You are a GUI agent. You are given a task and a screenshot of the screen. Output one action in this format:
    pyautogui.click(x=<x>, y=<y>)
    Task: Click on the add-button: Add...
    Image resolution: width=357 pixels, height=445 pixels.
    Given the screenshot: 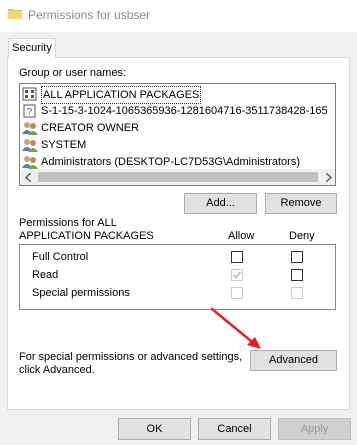 What is the action you would take?
    pyautogui.click(x=220, y=203)
    